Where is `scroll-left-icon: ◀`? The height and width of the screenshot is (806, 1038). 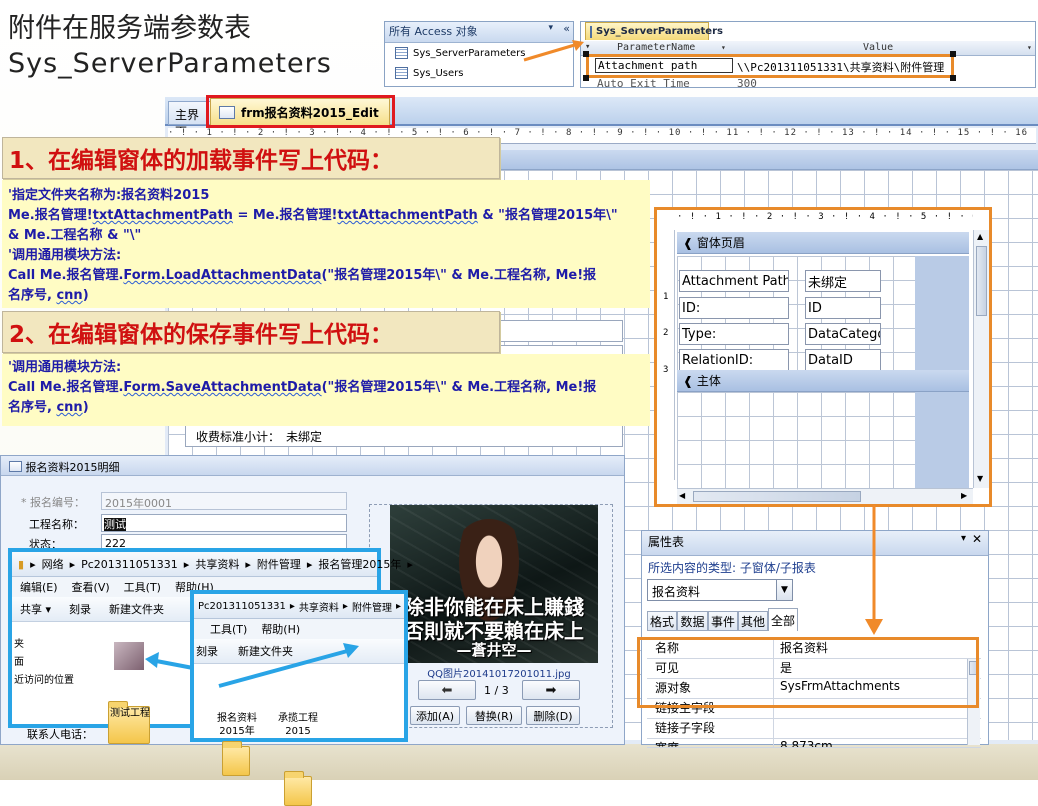
scroll-left-icon: ◀ is located at coordinates (682, 495).